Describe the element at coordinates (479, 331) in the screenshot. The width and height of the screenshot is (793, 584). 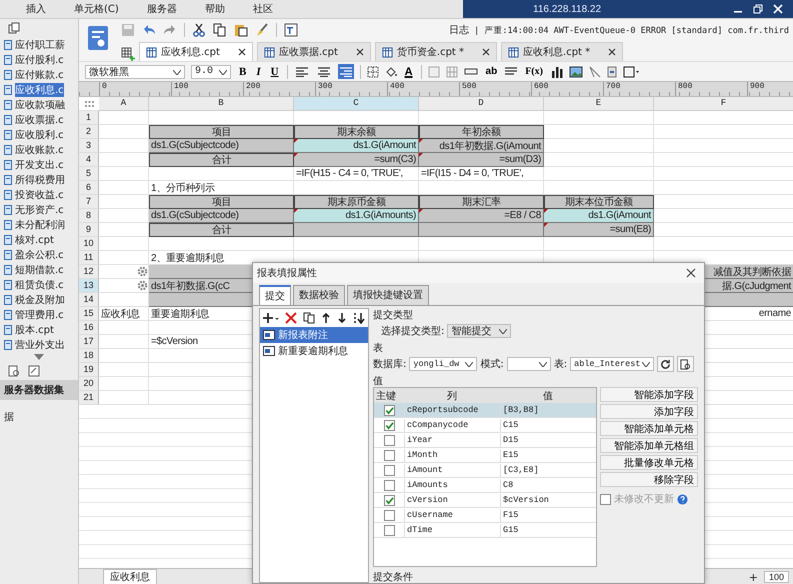
I see `submit-type-select: 智能提交` at that location.